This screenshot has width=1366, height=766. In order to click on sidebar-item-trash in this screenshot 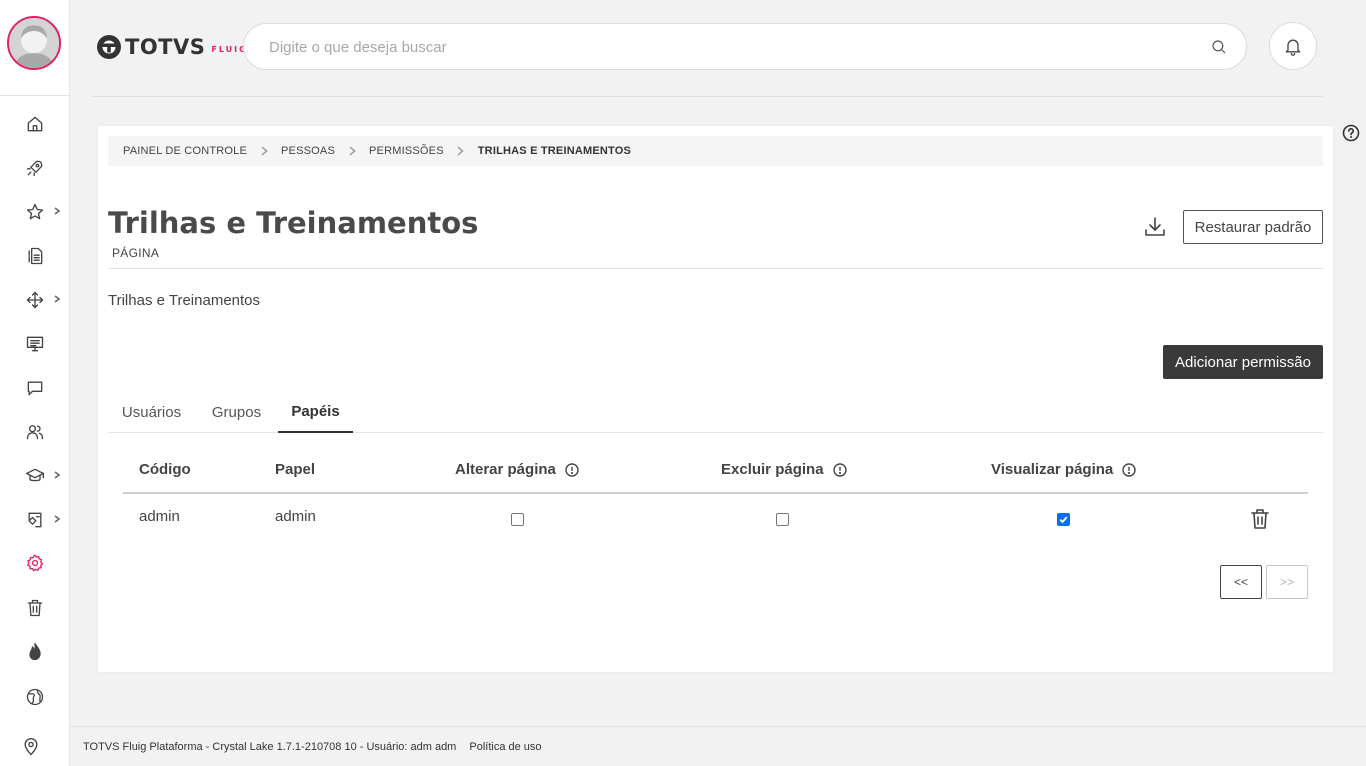, I will do `click(35, 608)`.